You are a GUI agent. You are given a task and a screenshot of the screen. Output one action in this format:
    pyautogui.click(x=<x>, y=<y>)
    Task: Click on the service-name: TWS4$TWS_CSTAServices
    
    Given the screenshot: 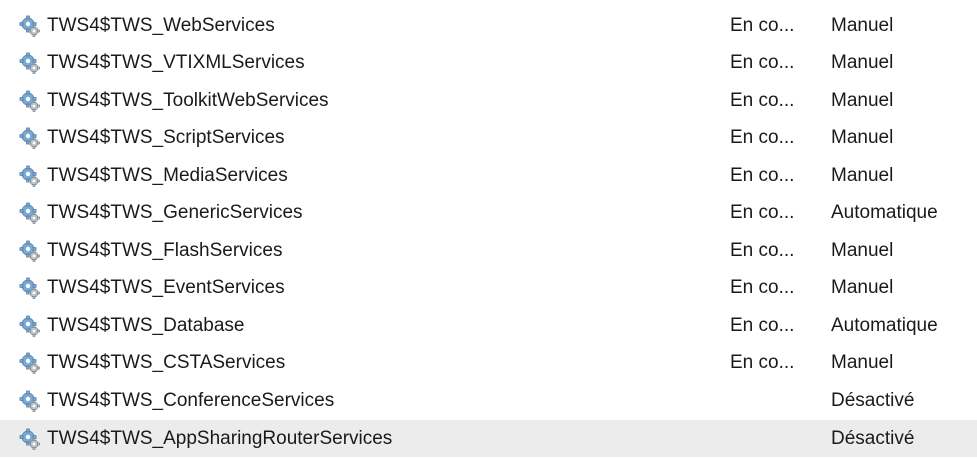 What is the action you would take?
    pyautogui.click(x=166, y=362)
    